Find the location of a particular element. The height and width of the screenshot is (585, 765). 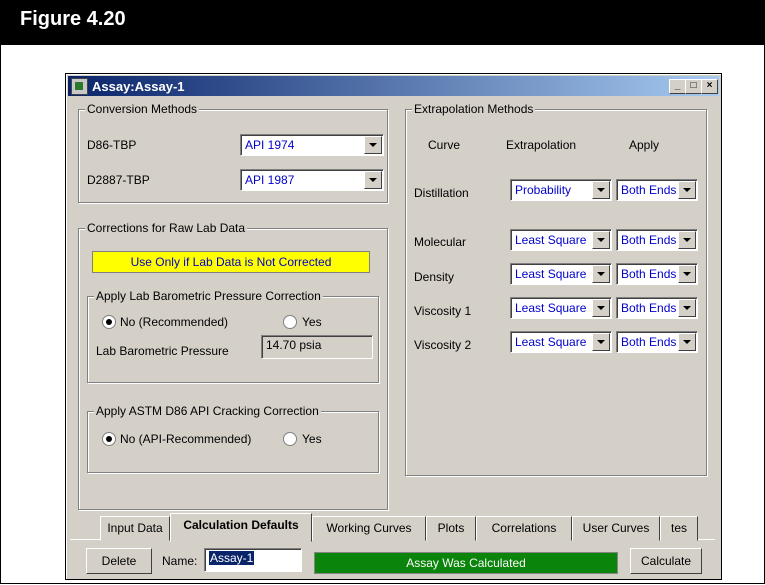

cracking-legend: Apply ASTM D86 API Cracking Correction is located at coordinates (207, 411).